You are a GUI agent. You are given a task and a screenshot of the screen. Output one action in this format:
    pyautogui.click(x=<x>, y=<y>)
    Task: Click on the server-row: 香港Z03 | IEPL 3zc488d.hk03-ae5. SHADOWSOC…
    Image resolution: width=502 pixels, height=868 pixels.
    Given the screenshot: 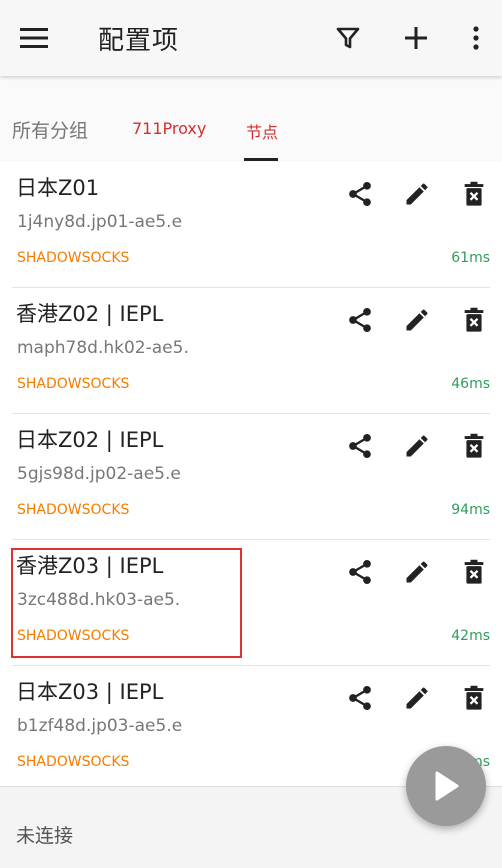 What is the action you would take?
    pyautogui.click(x=251, y=603)
    